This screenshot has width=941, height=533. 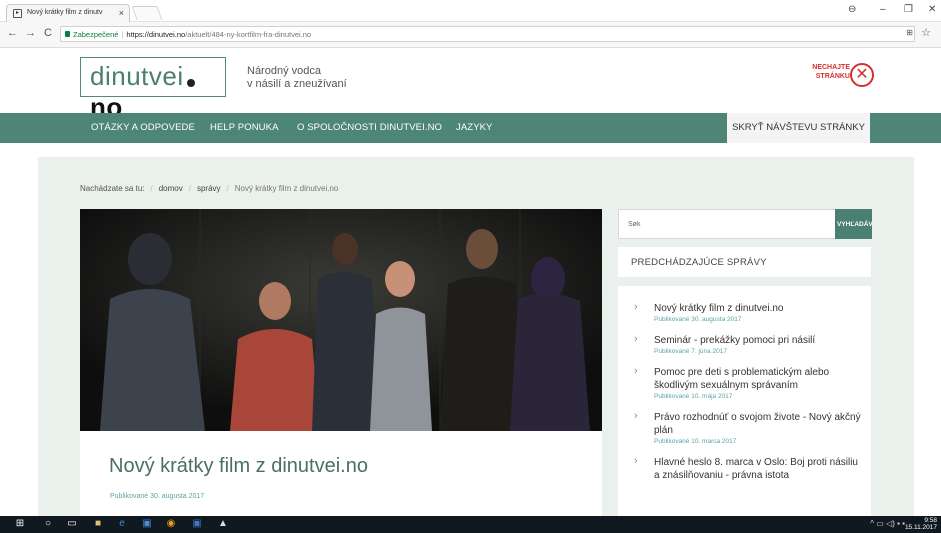 I want to click on url-path: /aktuelt/484-ny-kortfilm-fra-dinutvei.no, so click(x=248, y=34).